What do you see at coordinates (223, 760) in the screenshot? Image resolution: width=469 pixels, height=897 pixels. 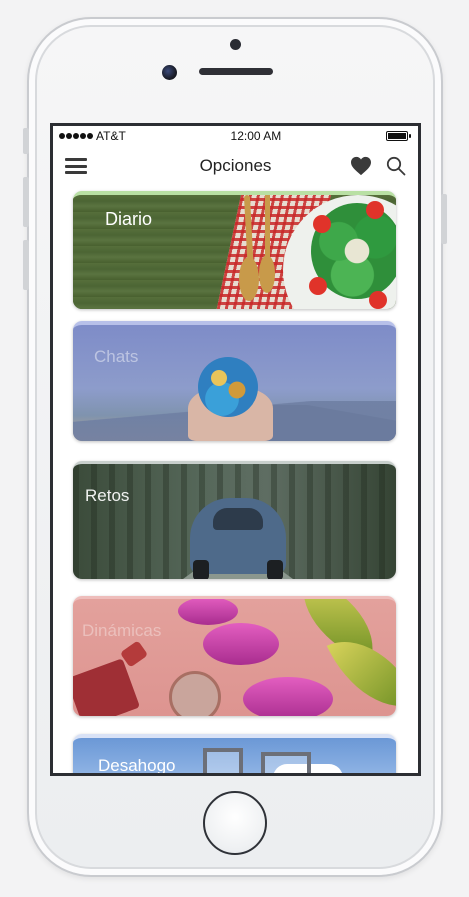 I see `picture-frame` at bounding box center [223, 760].